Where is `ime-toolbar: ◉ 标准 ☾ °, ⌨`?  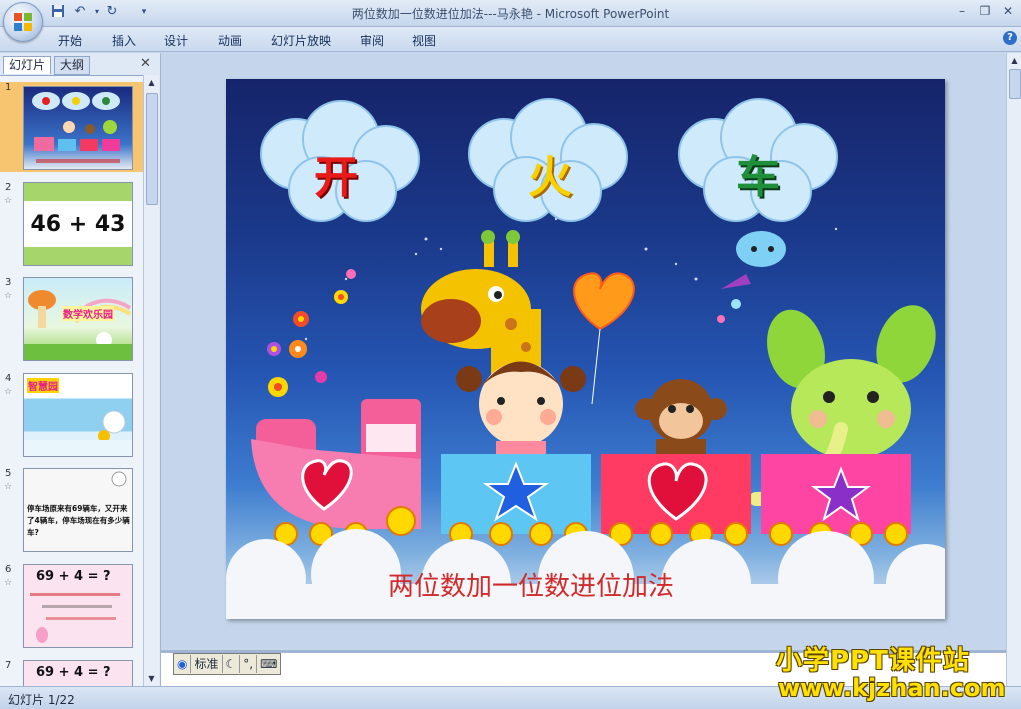 ime-toolbar: ◉ 标准 ☾ °, ⌨ is located at coordinates (227, 664).